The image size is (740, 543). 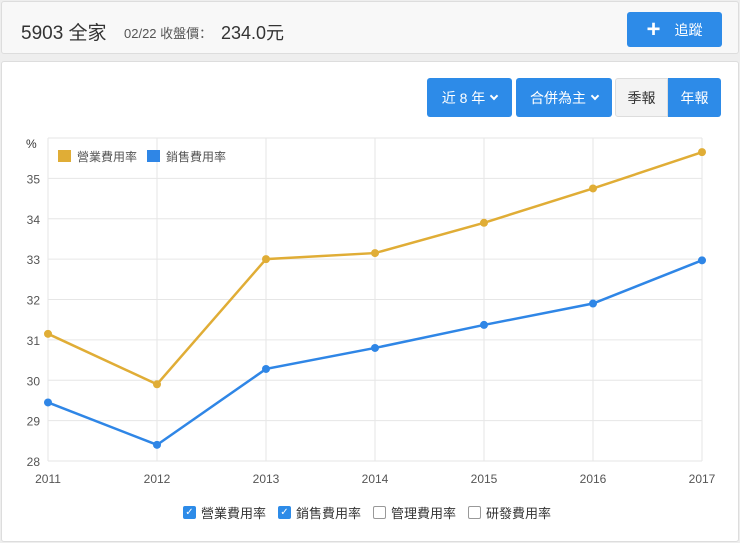 What do you see at coordinates (157, 479) in the screenshot?
I see `x-tick-label: 2012` at bounding box center [157, 479].